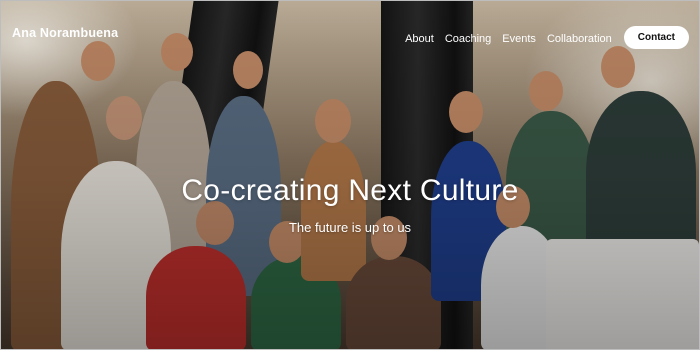  What do you see at coordinates (468, 39) in the screenshot?
I see `nav-coaching: Coaching` at bounding box center [468, 39].